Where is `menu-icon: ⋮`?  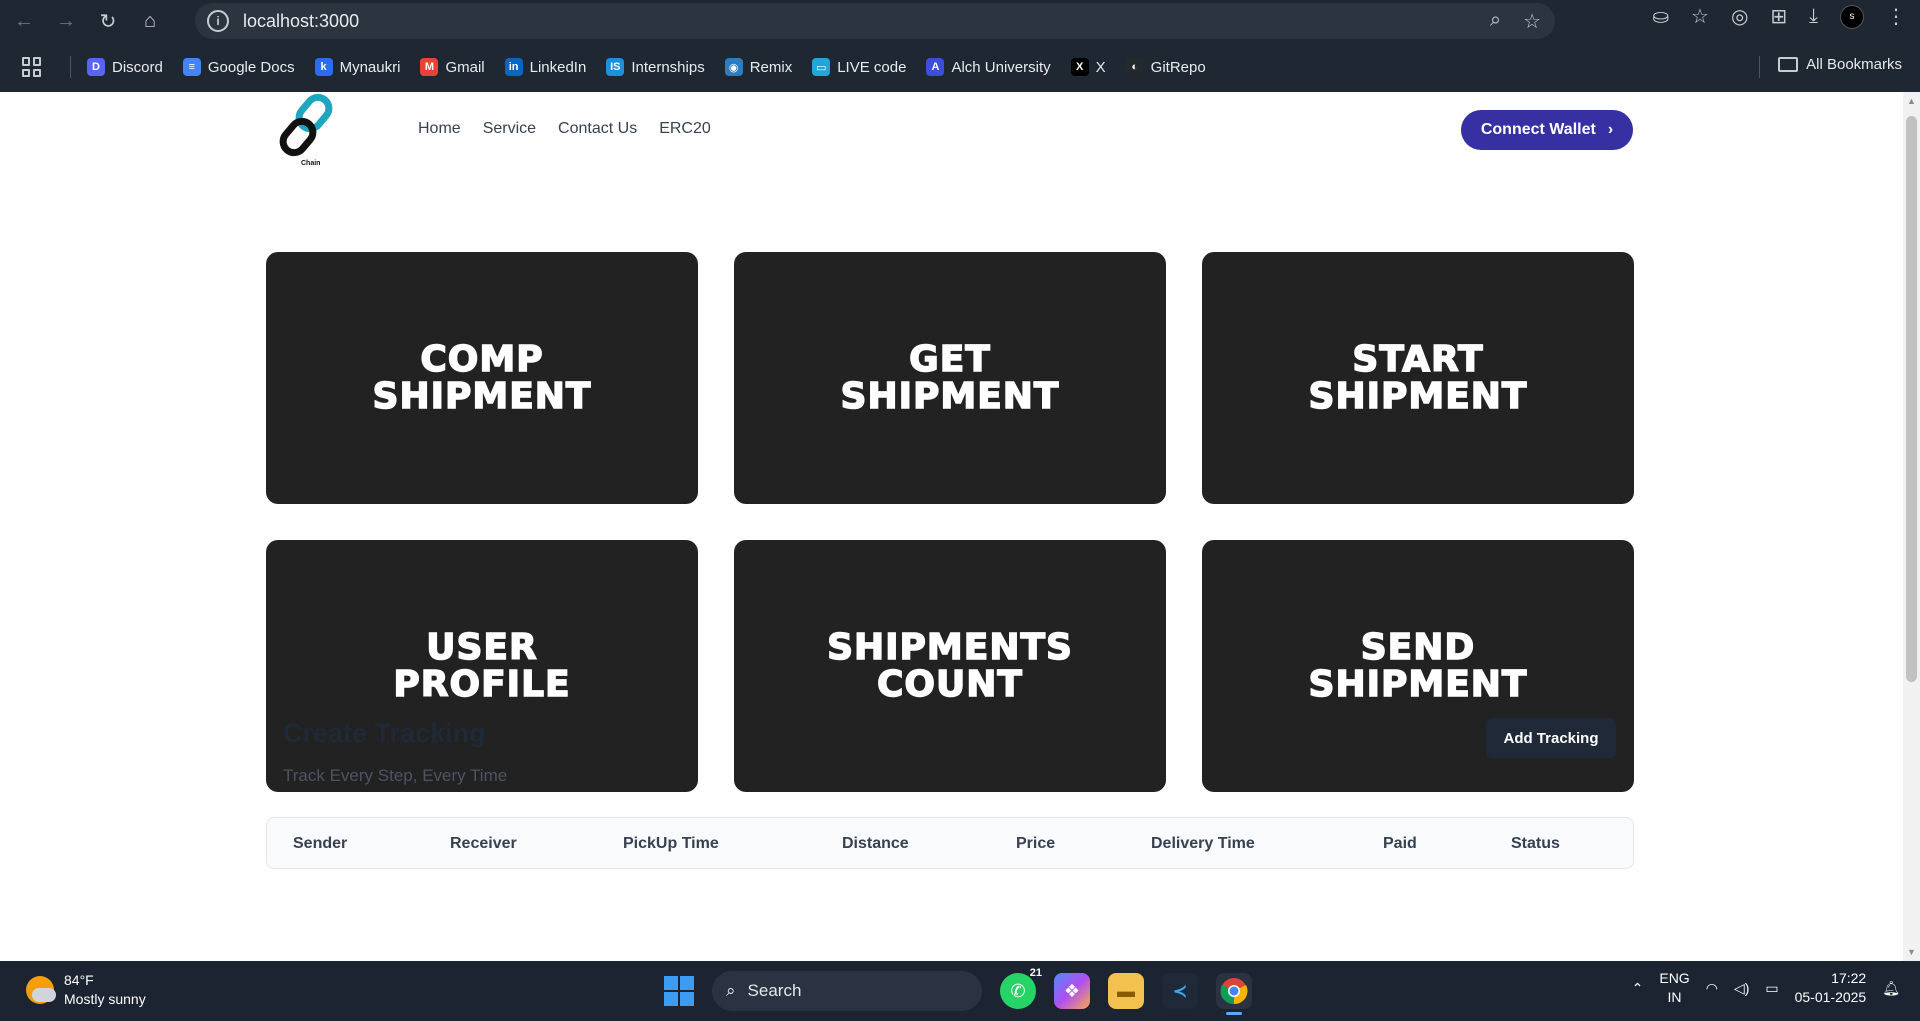 menu-icon: ⋮ is located at coordinates (1896, 16).